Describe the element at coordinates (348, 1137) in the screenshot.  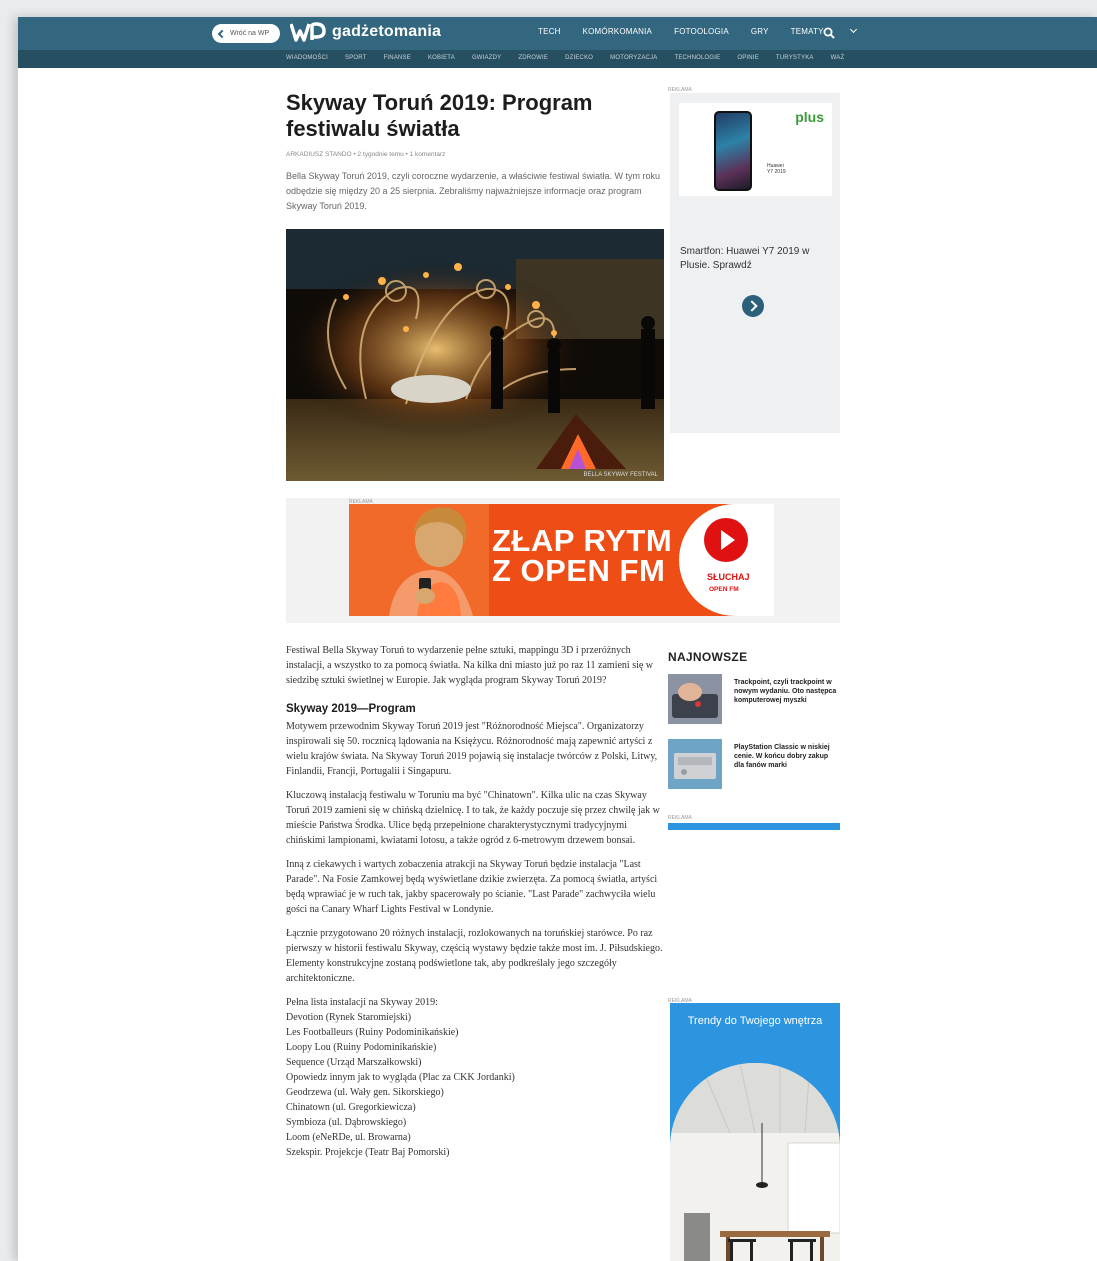
I see `list-item: Loom (eNeRDe, ul. Browarna)` at that location.